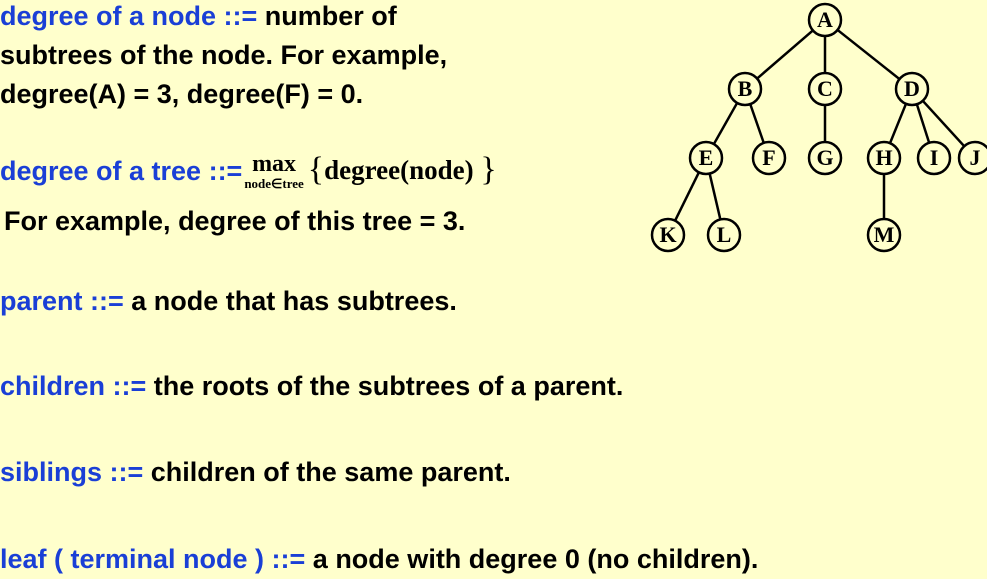 The image size is (987, 579). What do you see at coordinates (687, 196) in the screenshot?
I see `tree-edge-e-k` at bounding box center [687, 196].